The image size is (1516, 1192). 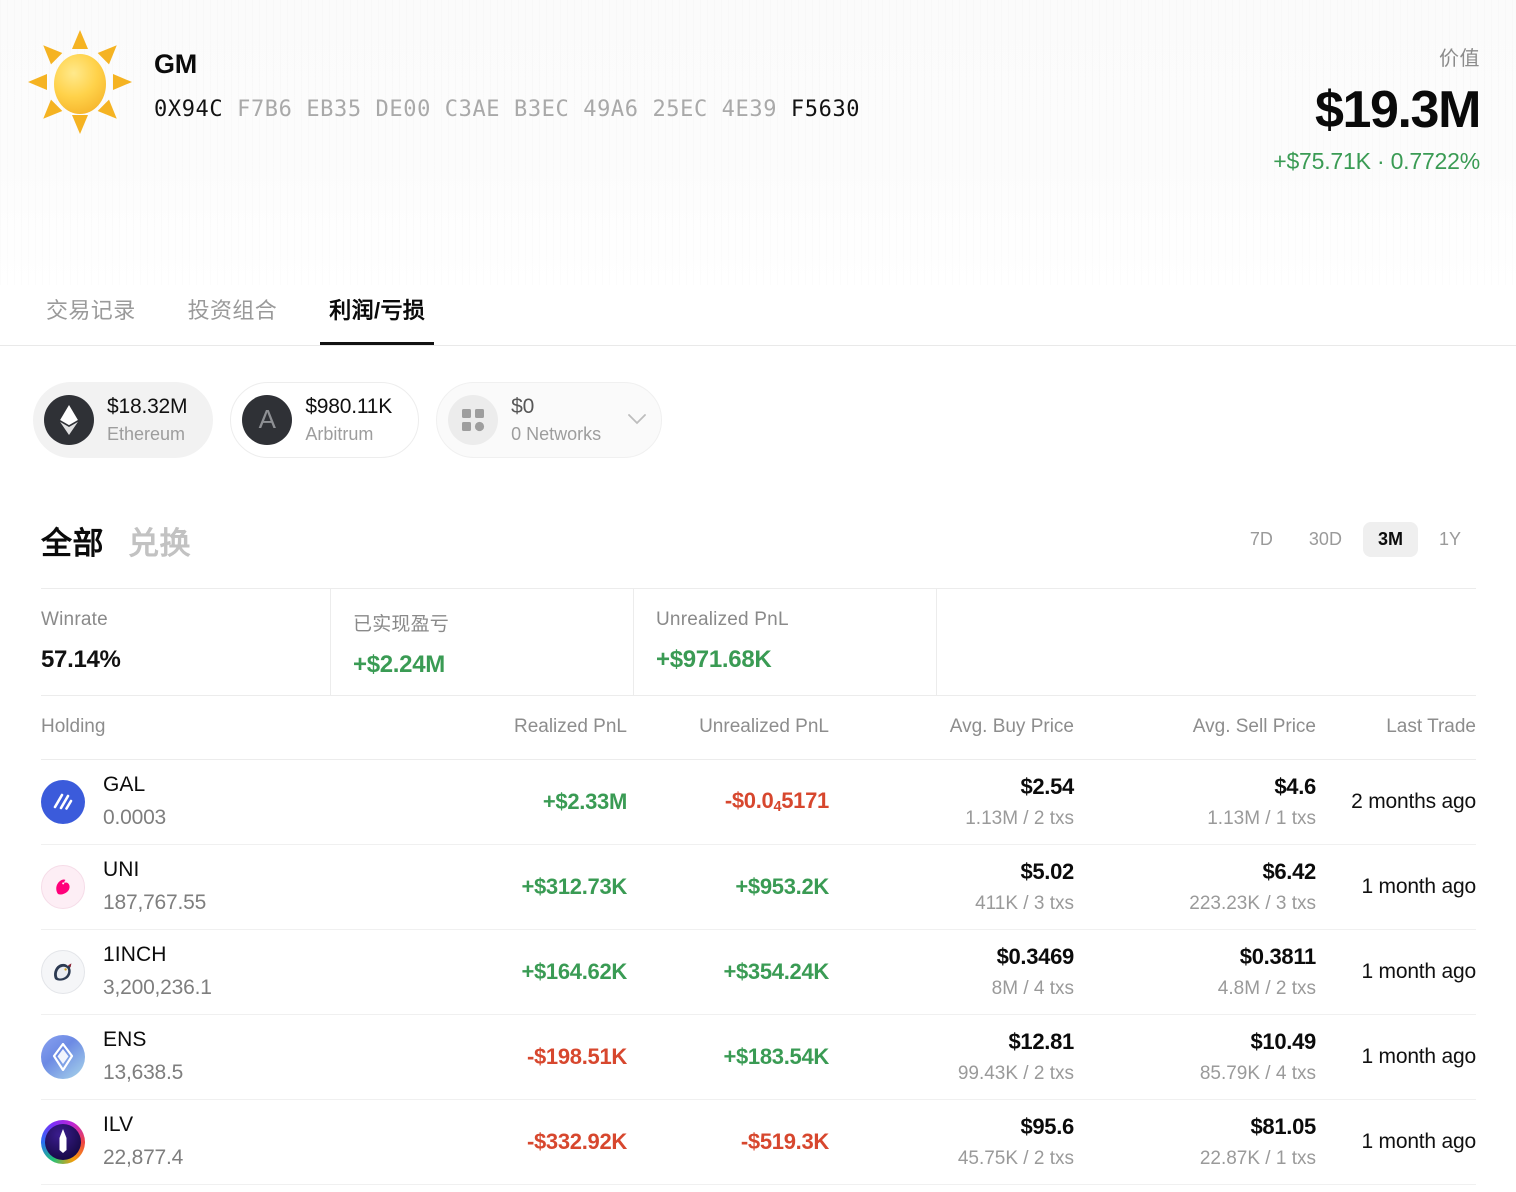 I want to click on column-header-avg-buy-price: Avg. Buy Price, so click(x=951, y=727).